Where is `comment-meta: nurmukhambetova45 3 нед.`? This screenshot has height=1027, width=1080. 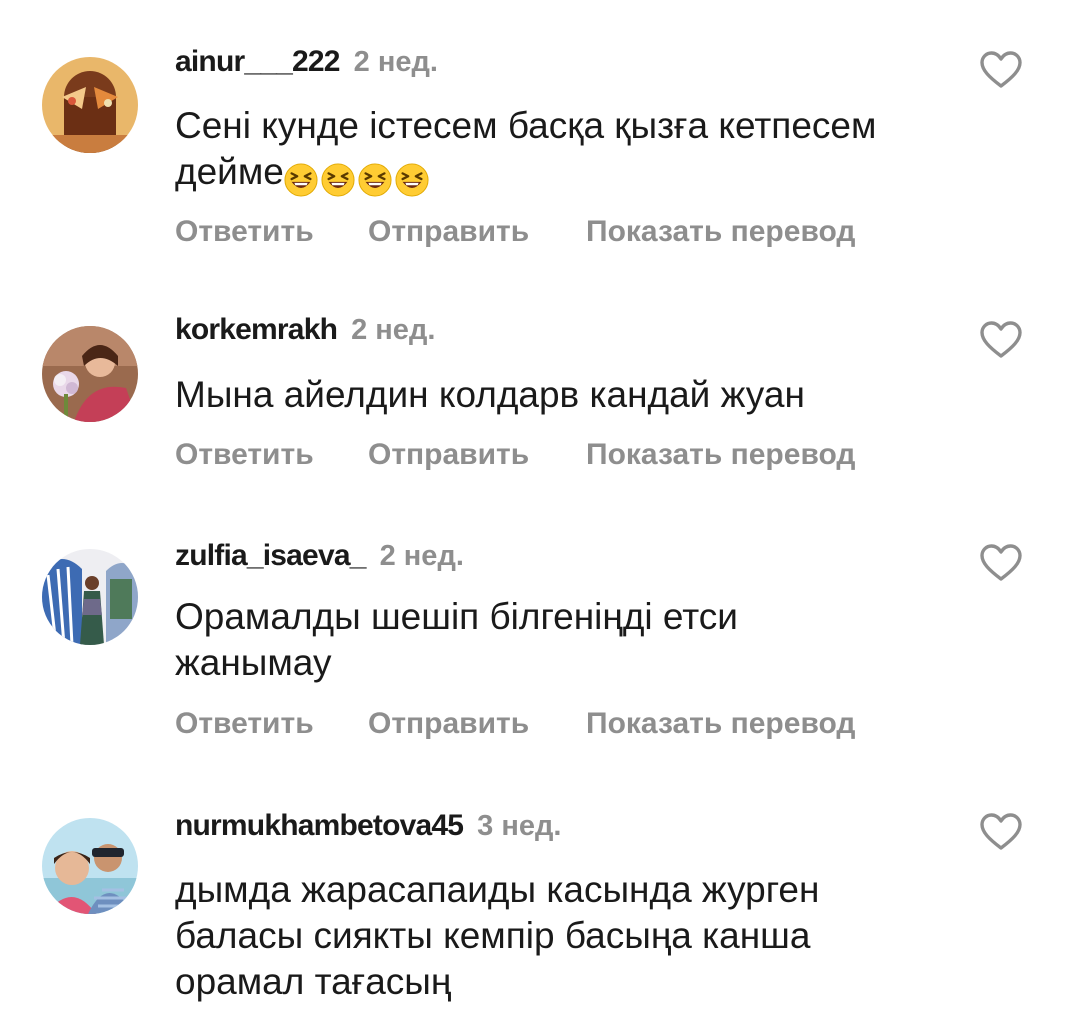
comment-meta: nurmukhambetova45 3 нед. is located at coordinates (368, 826).